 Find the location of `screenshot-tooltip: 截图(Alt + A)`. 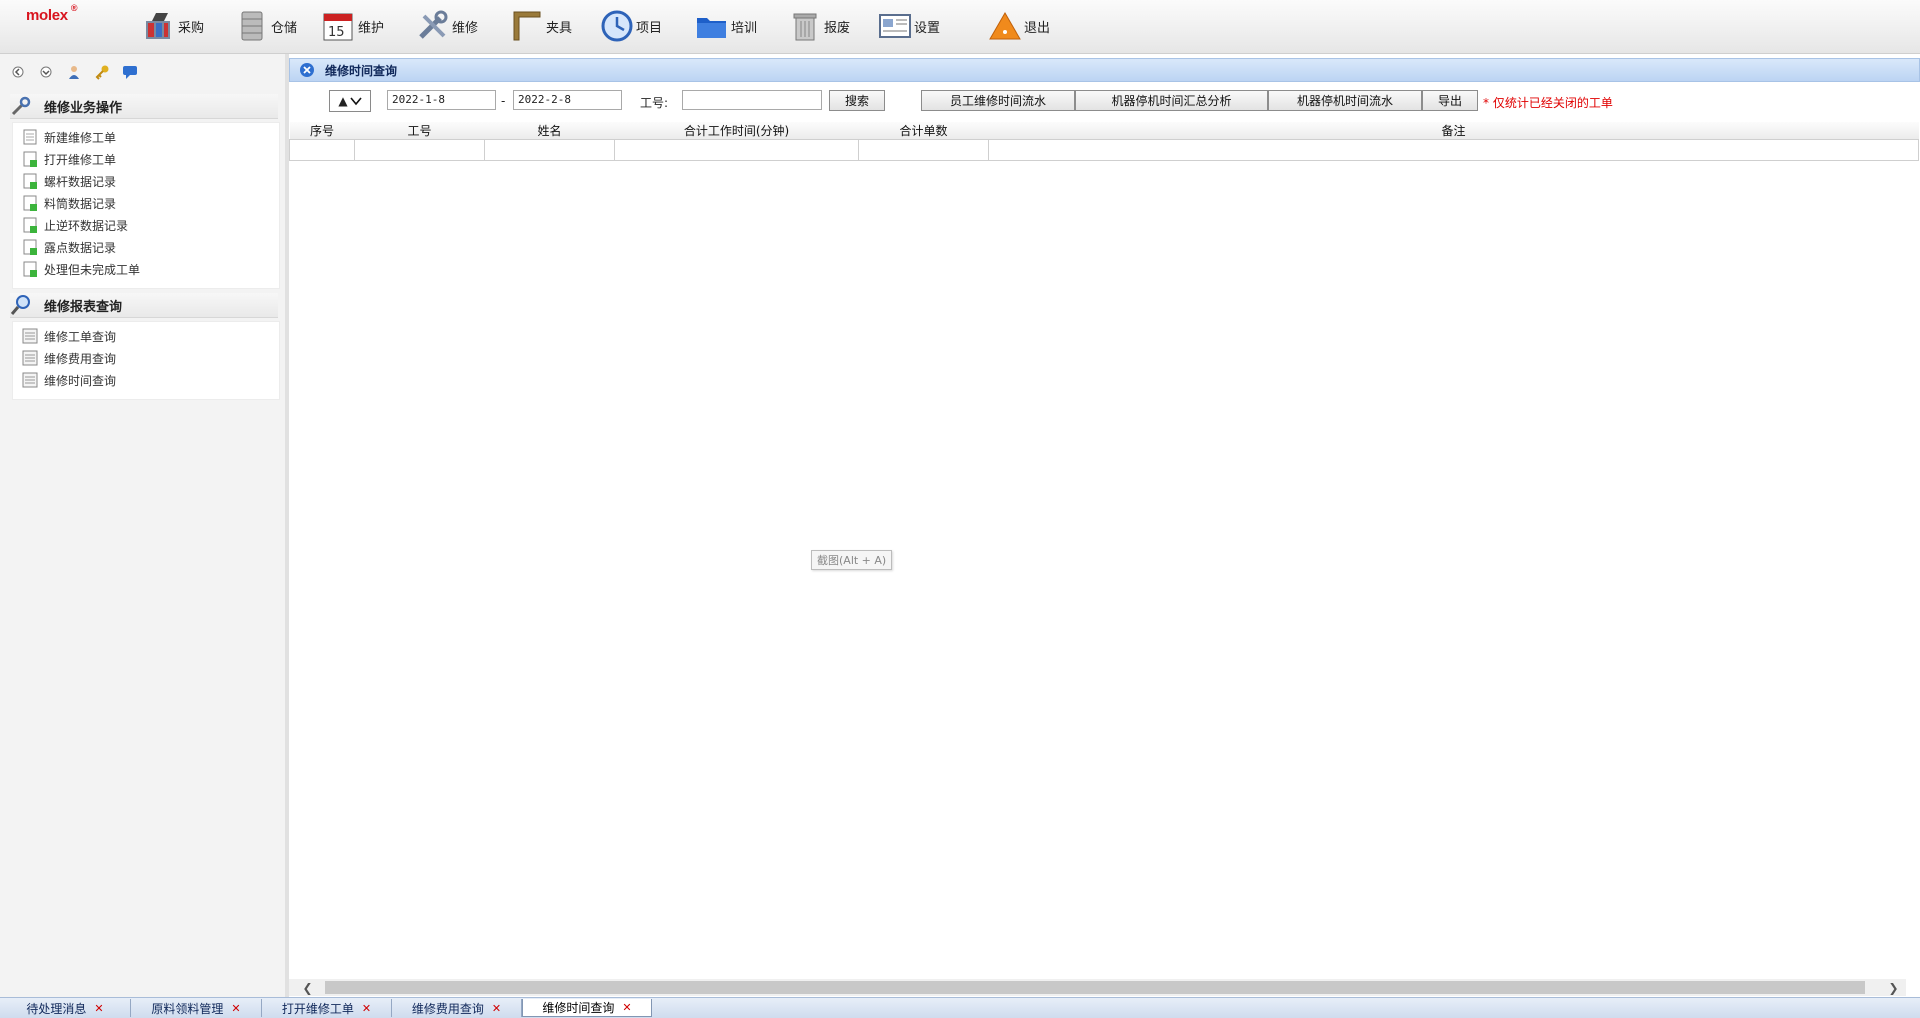

screenshot-tooltip: 截图(Alt + A) is located at coordinates (852, 560).